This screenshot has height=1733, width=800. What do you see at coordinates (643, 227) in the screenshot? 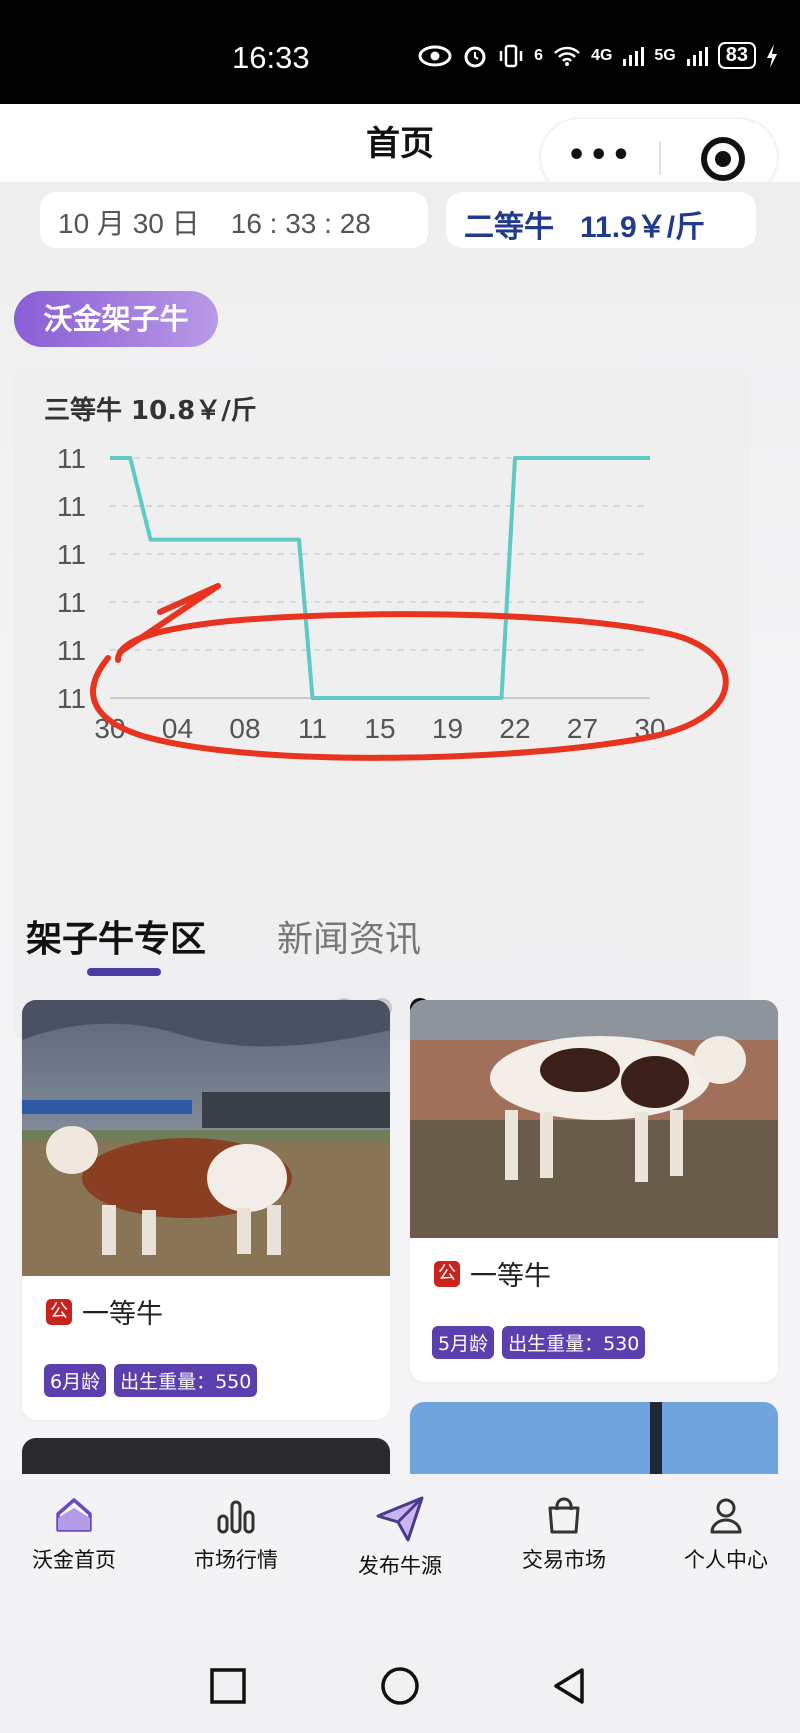
I see `price-value: 11.9￥/斤` at bounding box center [643, 227].